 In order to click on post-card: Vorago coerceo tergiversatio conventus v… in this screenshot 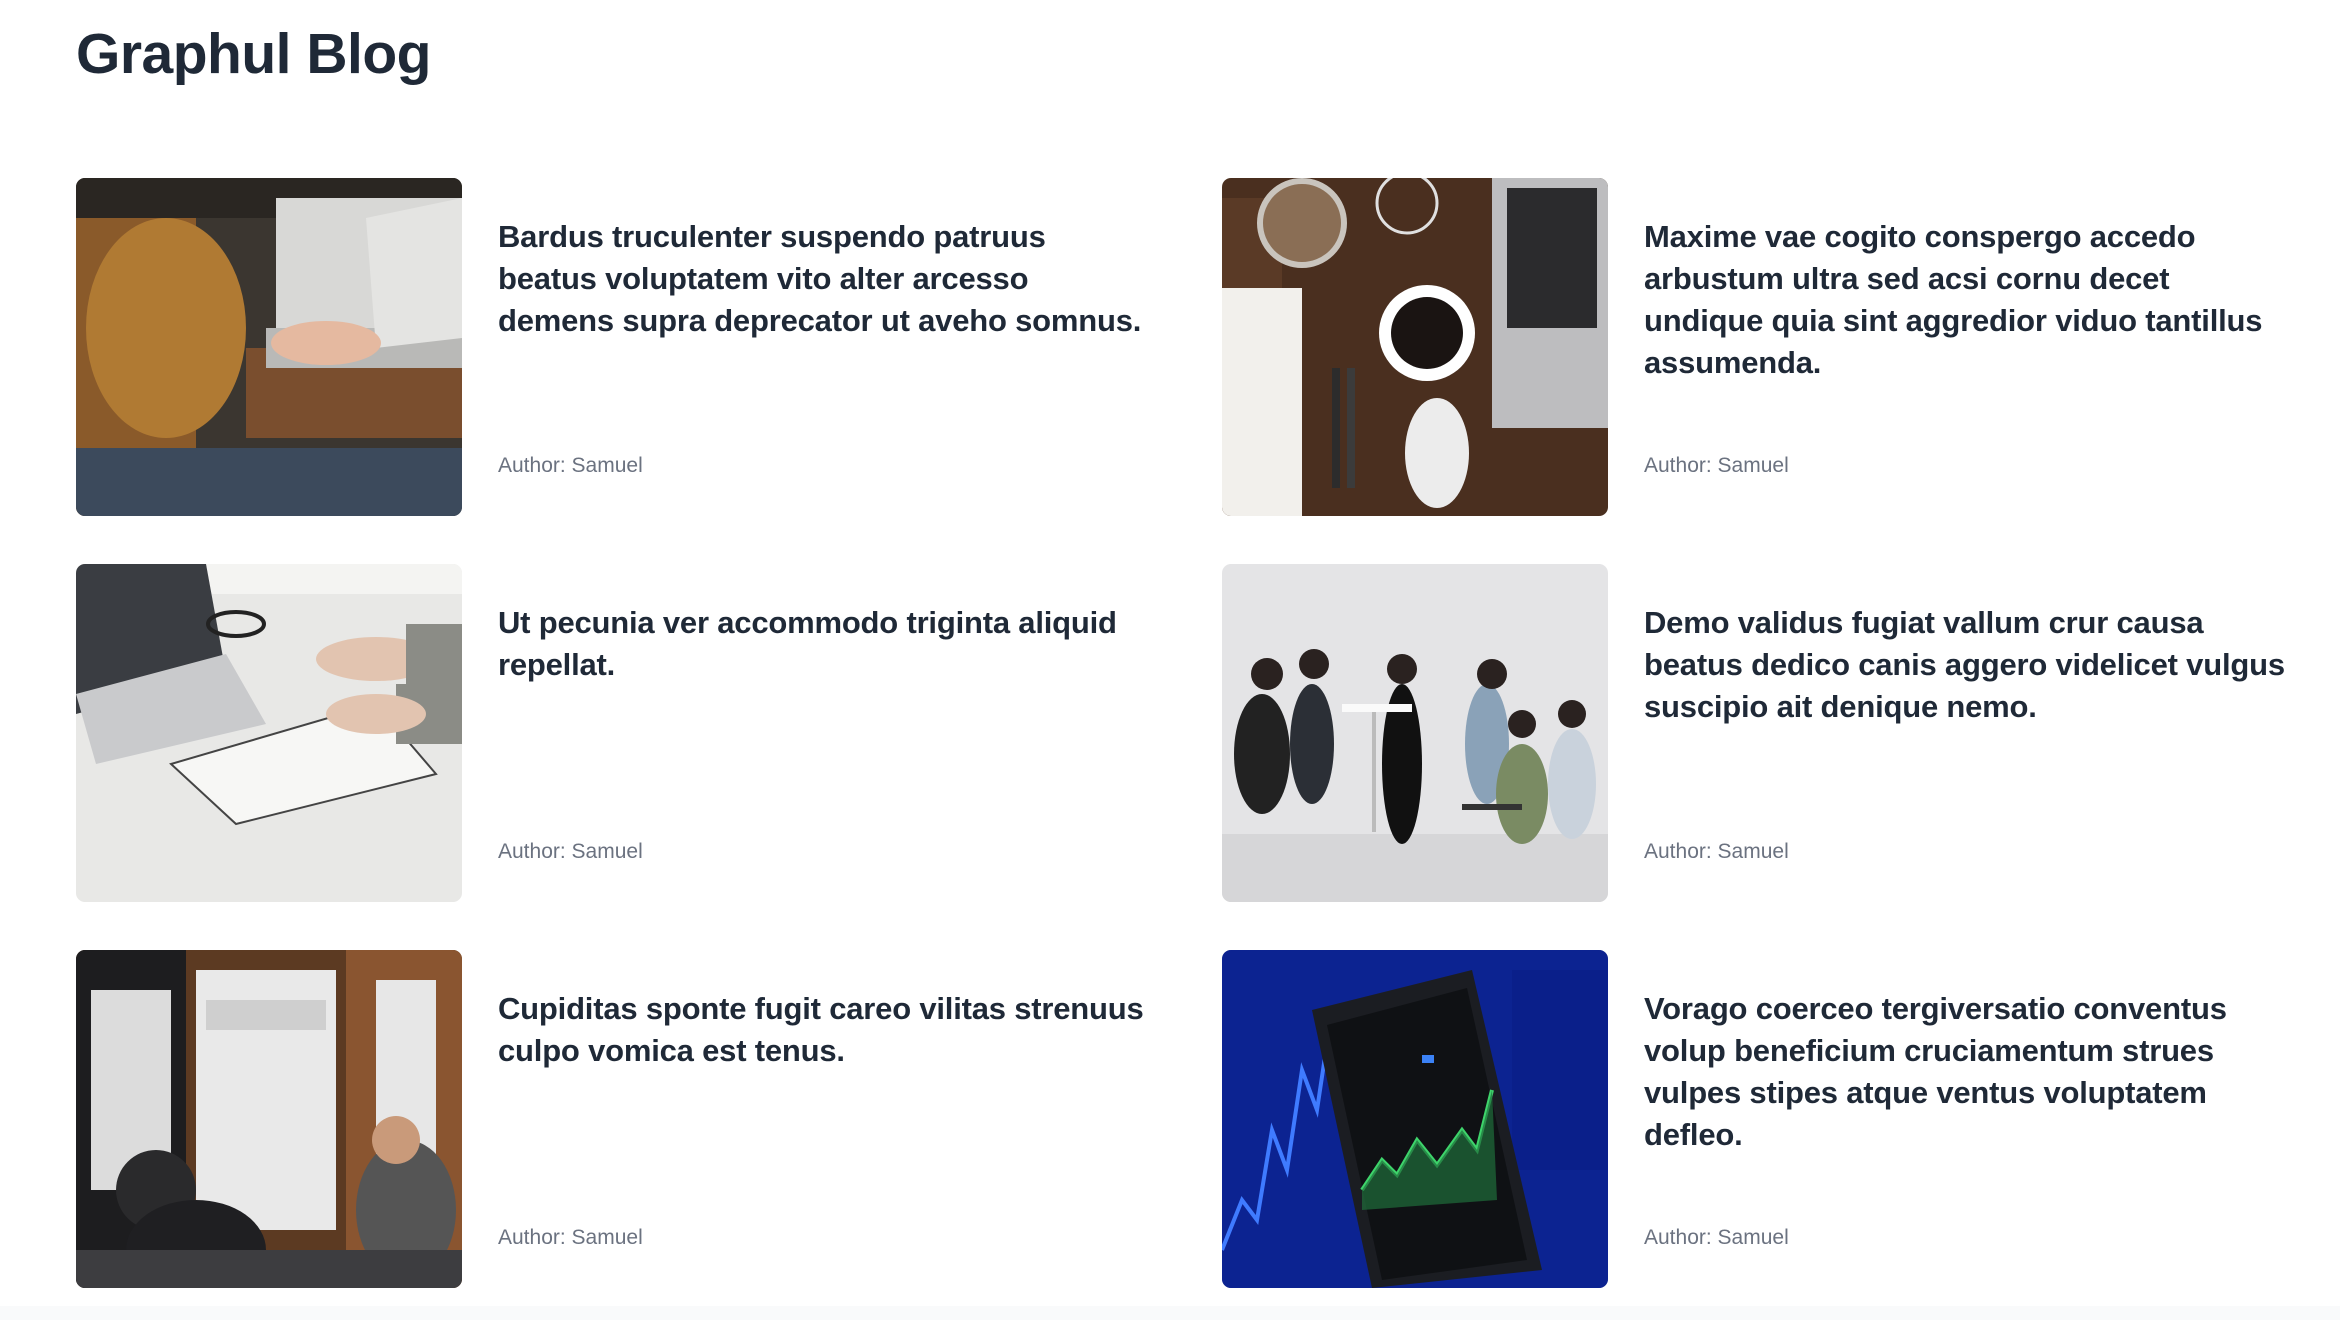, I will do `click(1757, 1119)`.